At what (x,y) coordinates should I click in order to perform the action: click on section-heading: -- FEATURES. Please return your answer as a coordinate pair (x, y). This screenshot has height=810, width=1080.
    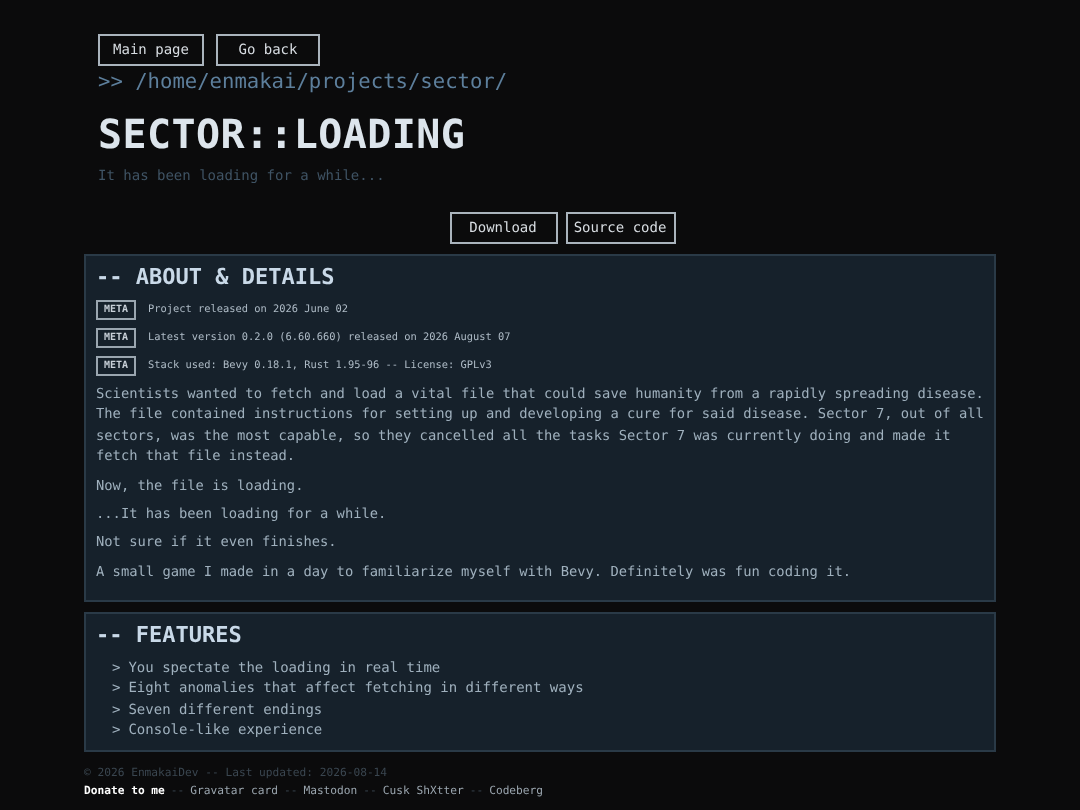
    Looking at the image, I should click on (170, 635).